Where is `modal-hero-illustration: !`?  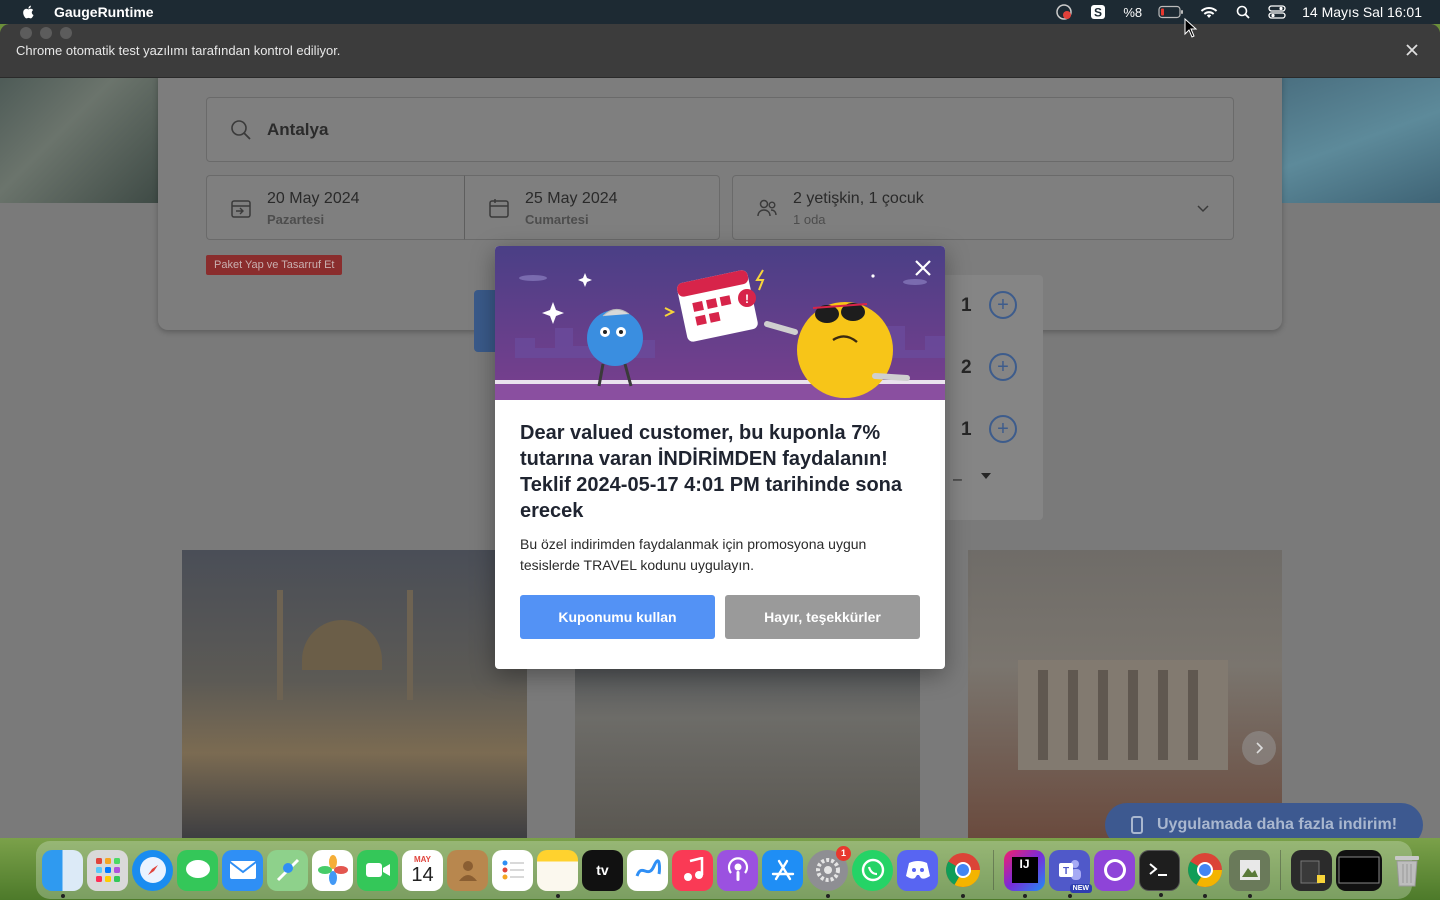 modal-hero-illustration: ! is located at coordinates (720, 323).